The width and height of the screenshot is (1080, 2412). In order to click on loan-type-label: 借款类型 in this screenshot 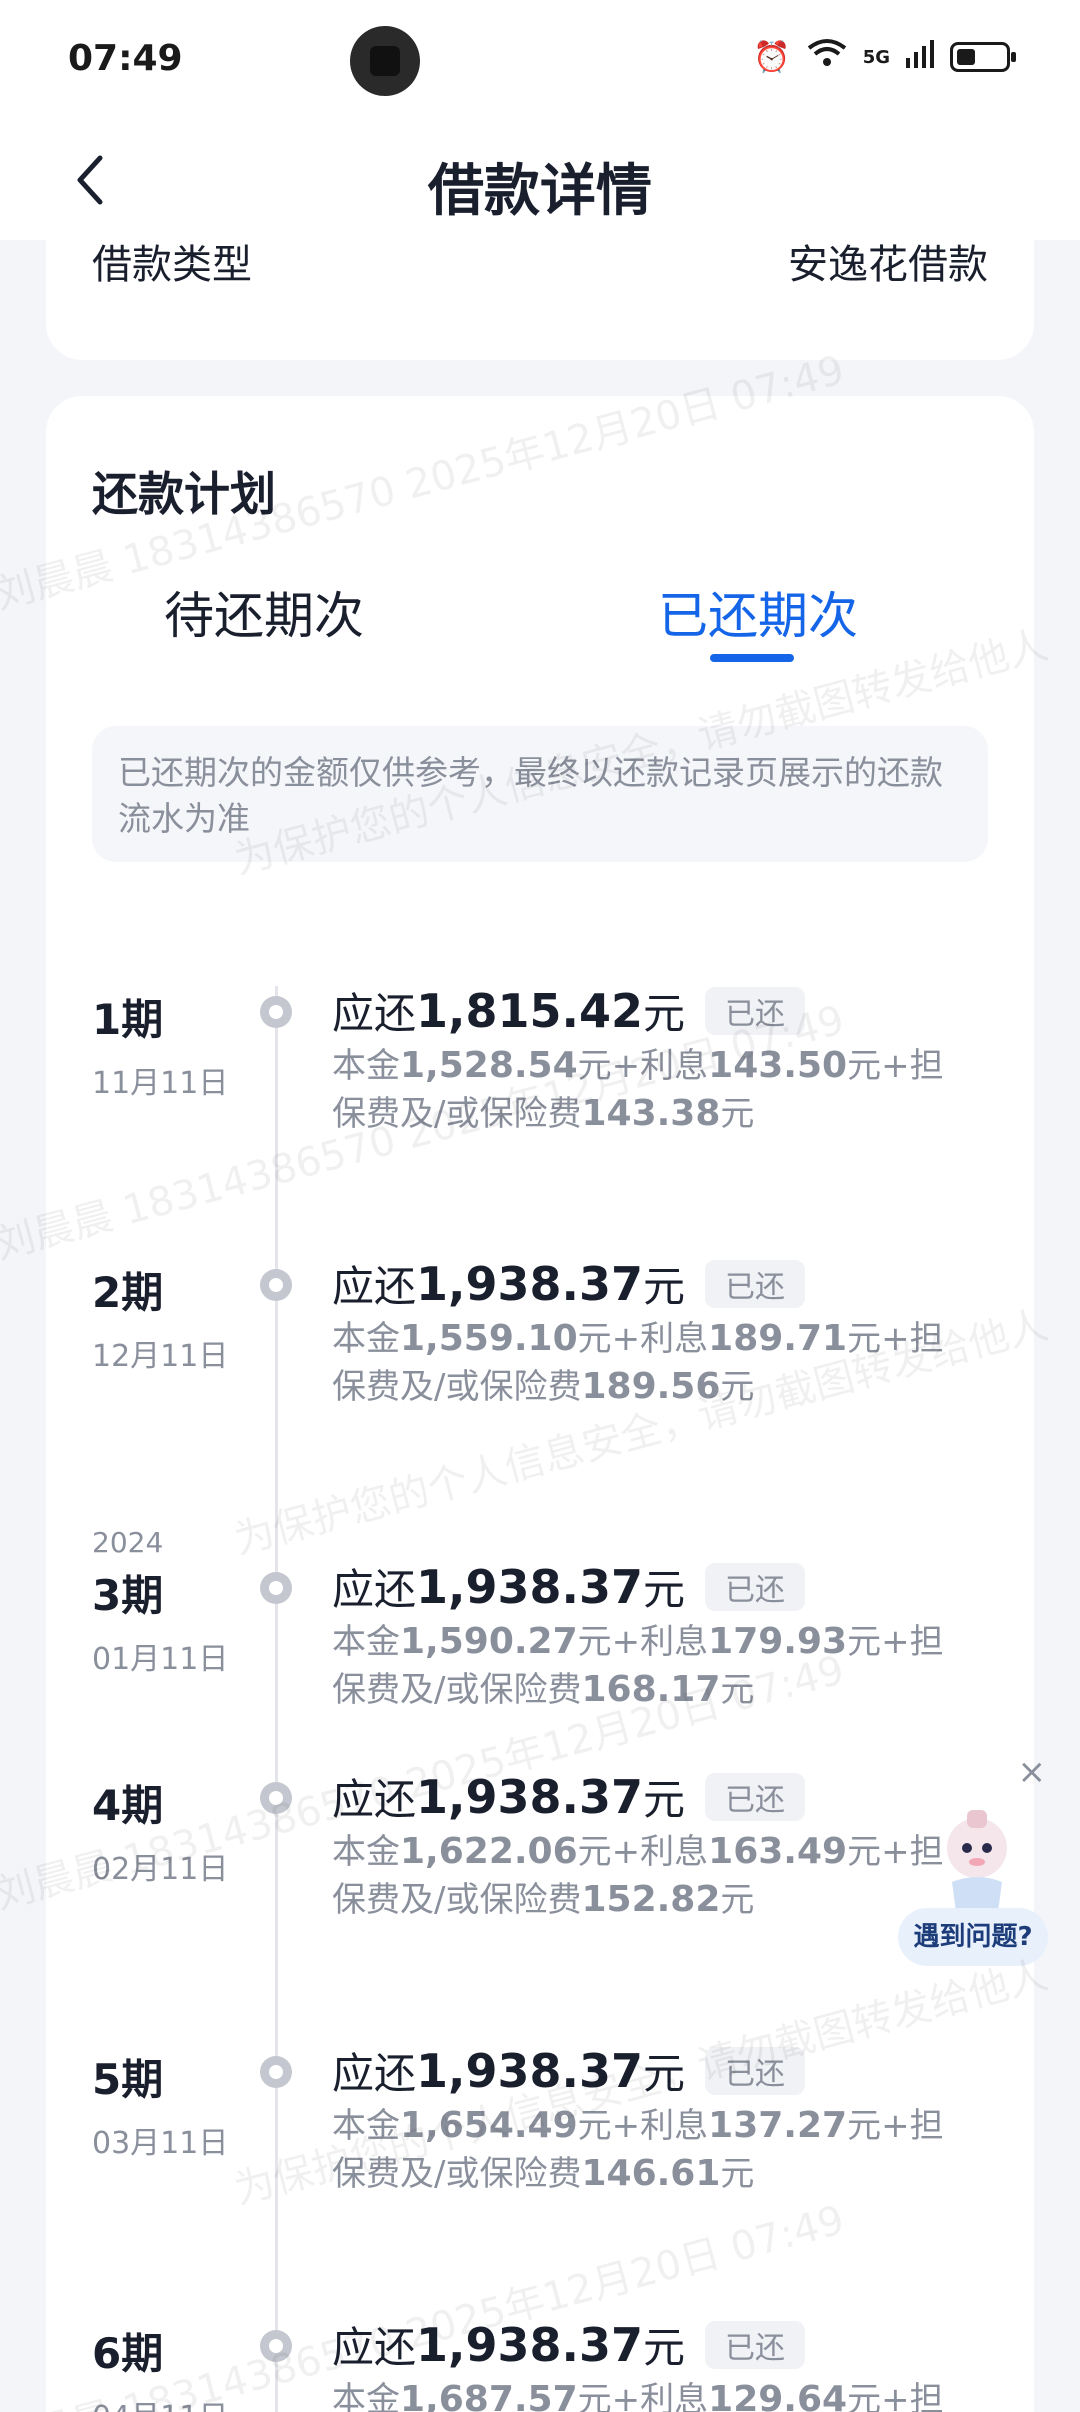, I will do `click(172, 265)`.